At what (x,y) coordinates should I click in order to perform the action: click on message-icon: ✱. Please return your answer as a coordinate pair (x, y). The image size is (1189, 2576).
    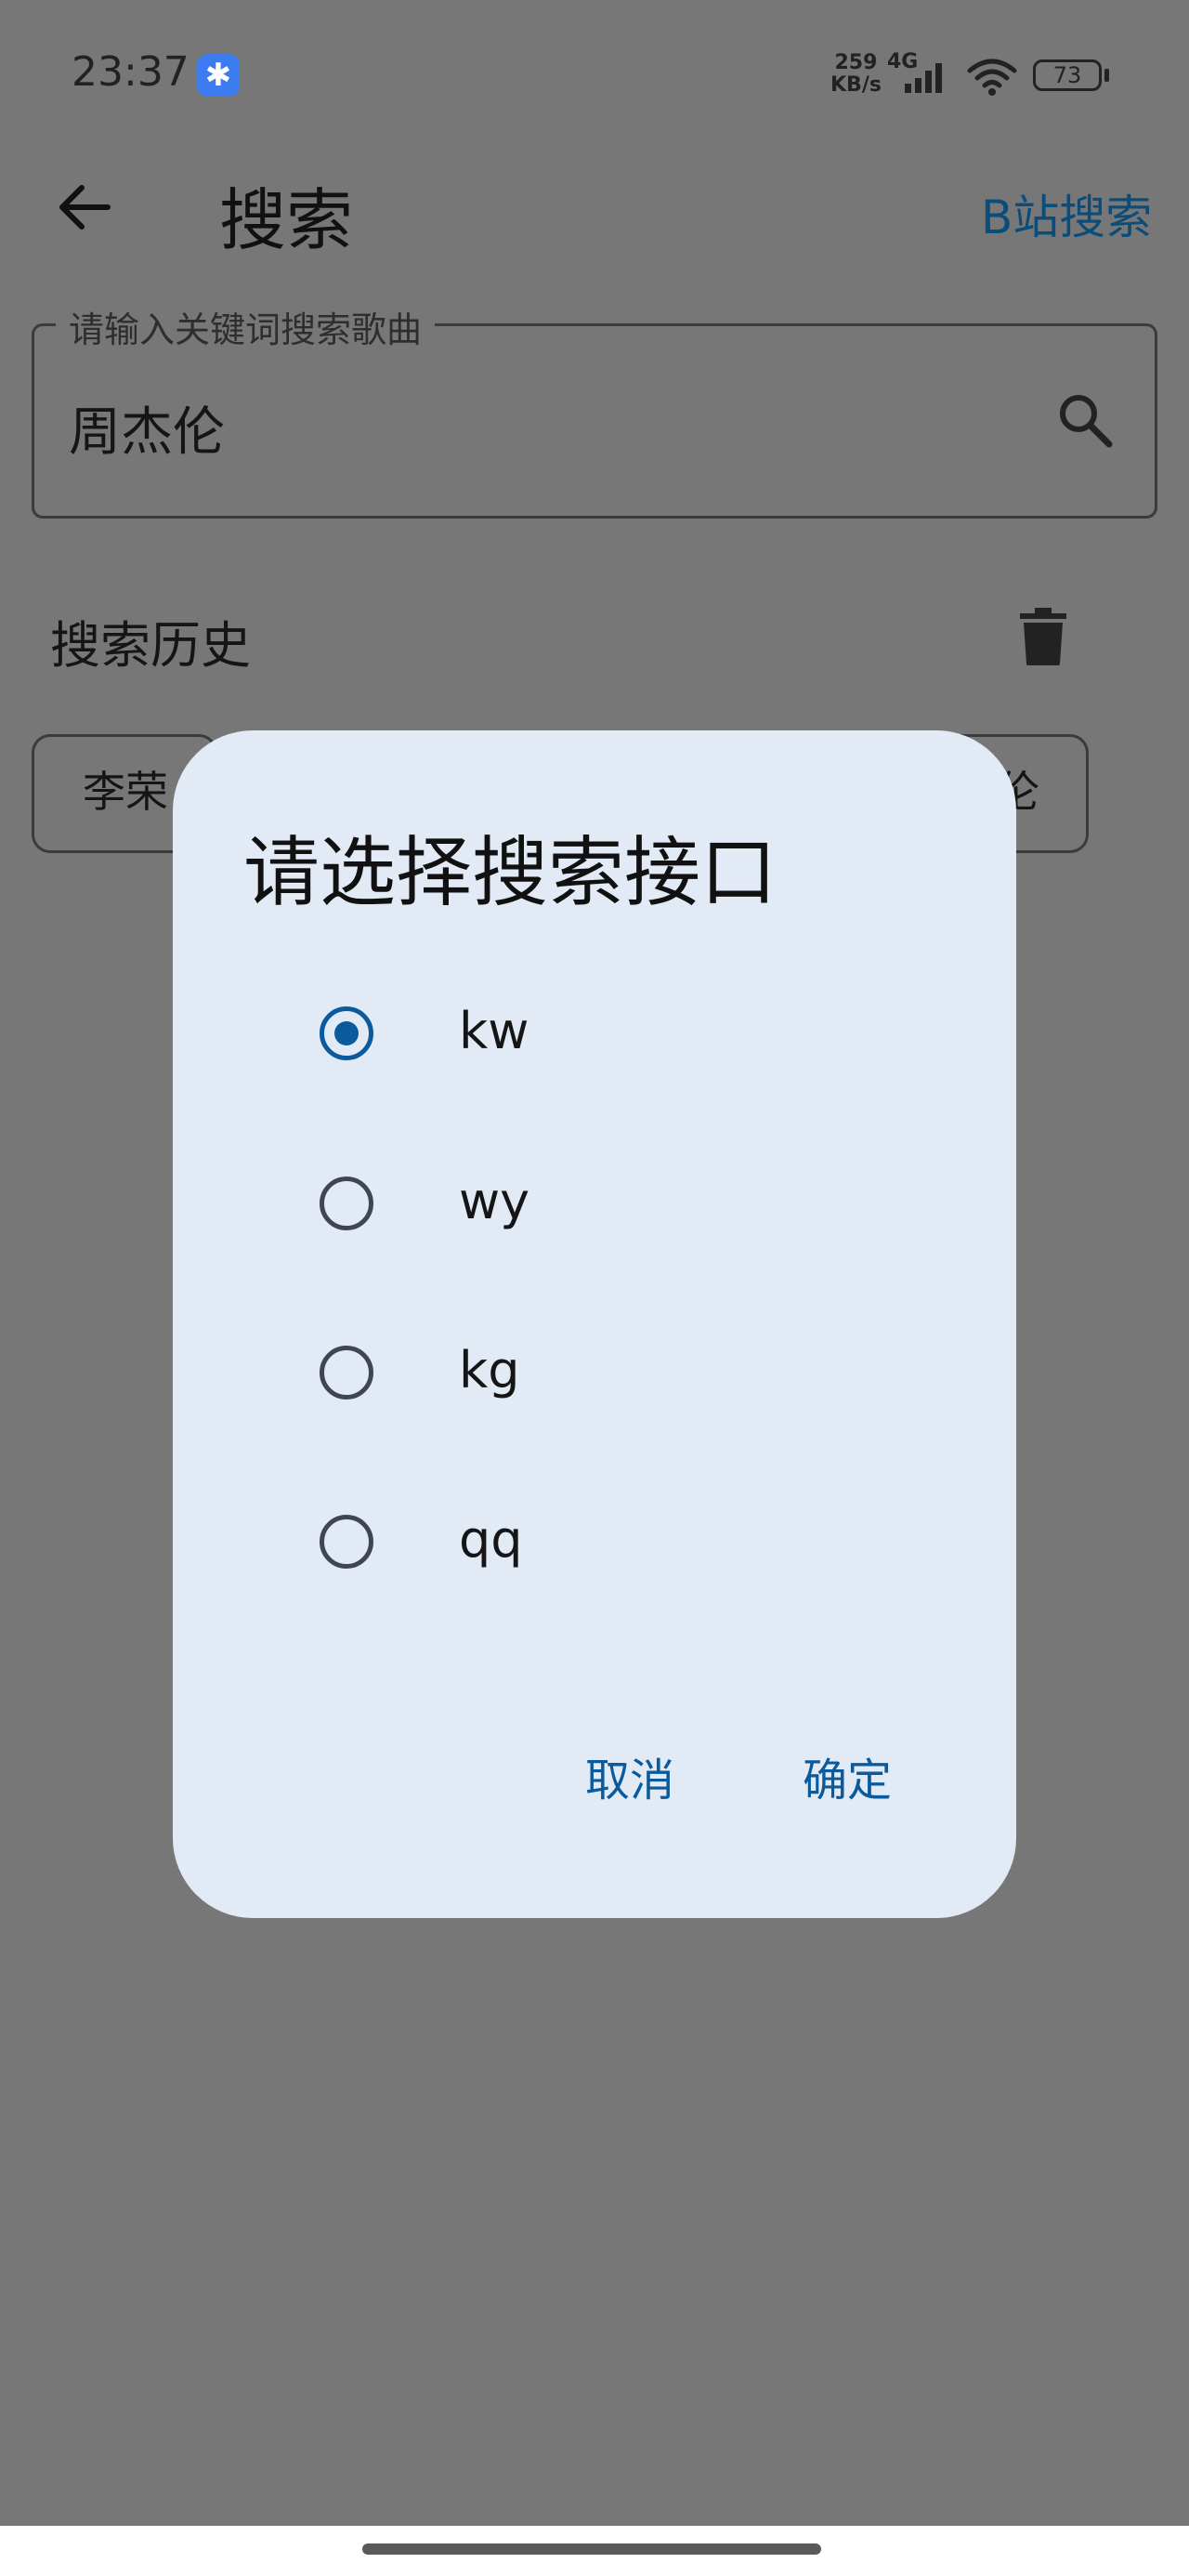
    Looking at the image, I should click on (218, 75).